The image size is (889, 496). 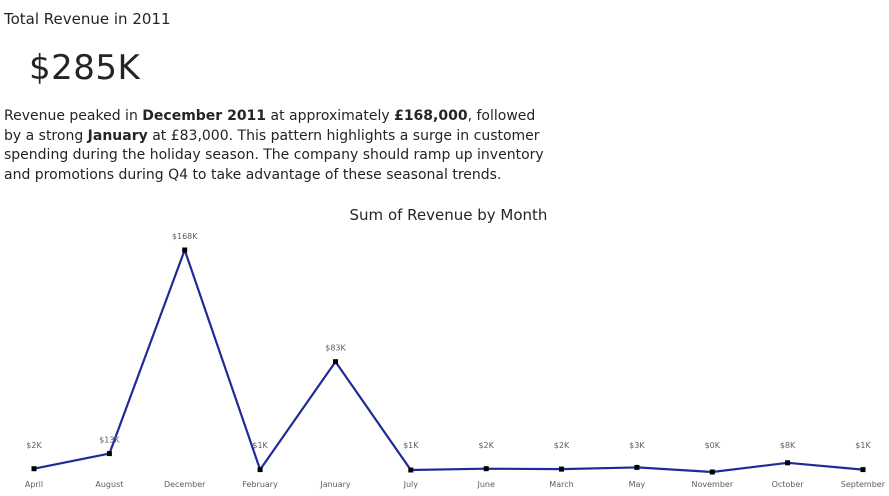 What do you see at coordinates (637, 445) in the screenshot?
I see `data-label: $3K` at bounding box center [637, 445].